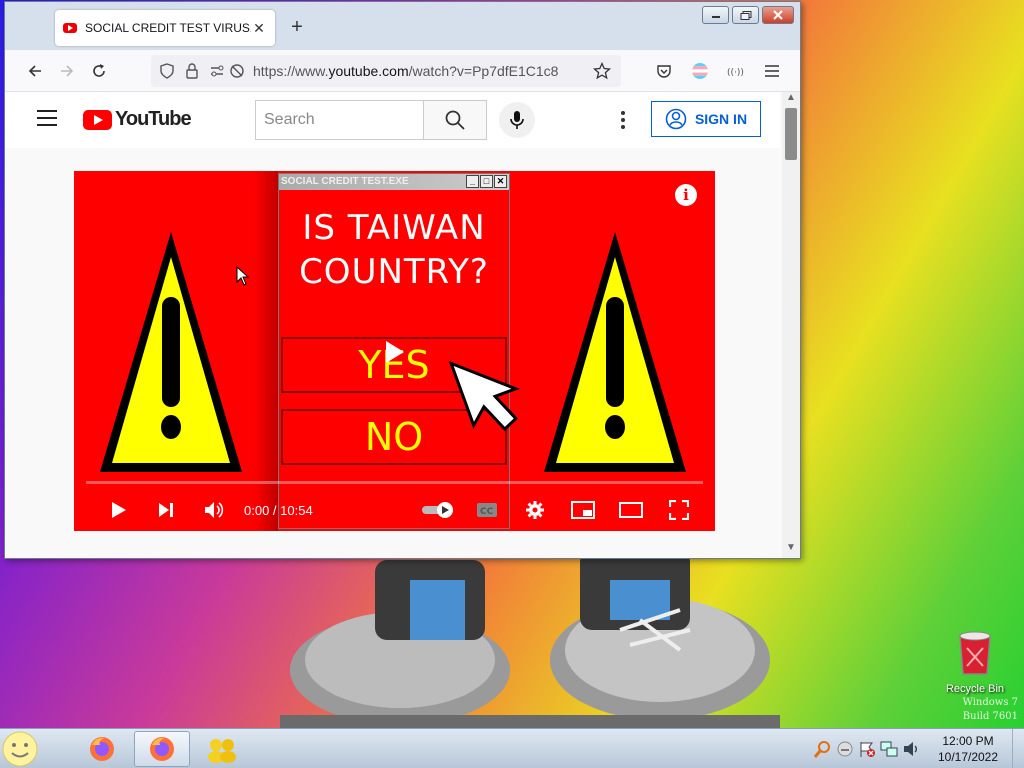  What do you see at coordinates (167, 71) in the screenshot?
I see `shield-icon` at bounding box center [167, 71].